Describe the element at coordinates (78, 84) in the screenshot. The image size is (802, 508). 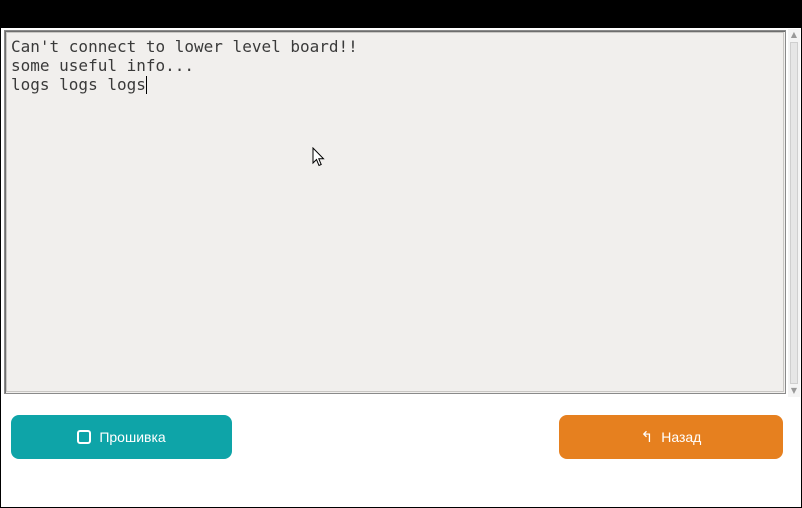
I see `log-line-3: logs logs logs` at that location.